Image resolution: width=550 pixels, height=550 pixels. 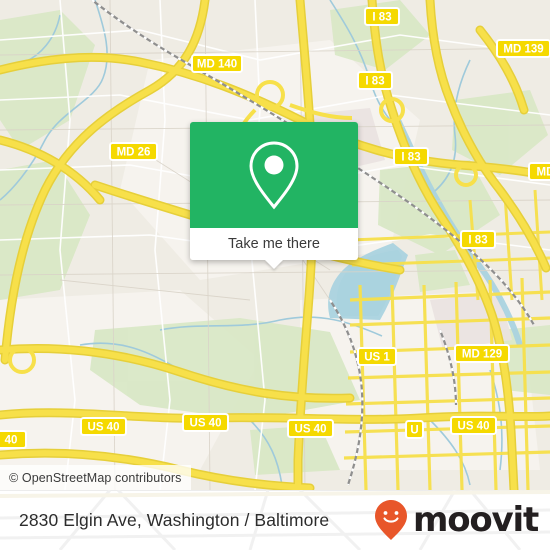 I want to click on osm-attribution-text: © OpenStreetMap contributors, so click(x=95, y=477).